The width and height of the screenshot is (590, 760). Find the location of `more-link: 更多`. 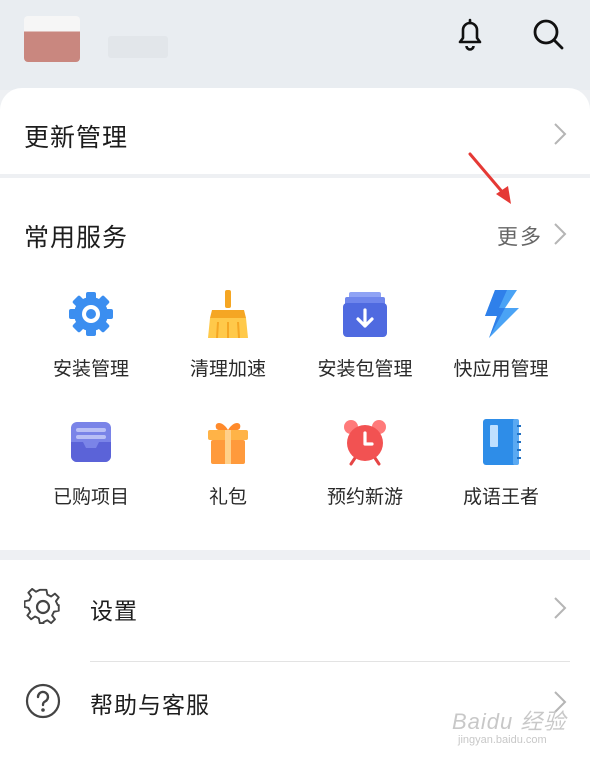

more-link: 更多 is located at coordinates (520, 236).